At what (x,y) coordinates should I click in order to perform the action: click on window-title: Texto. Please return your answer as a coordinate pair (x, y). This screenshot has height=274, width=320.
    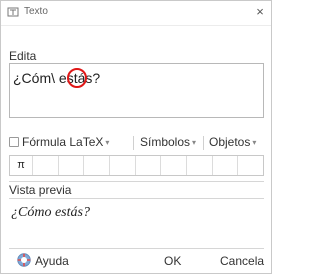
    Looking at the image, I should click on (36, 11).